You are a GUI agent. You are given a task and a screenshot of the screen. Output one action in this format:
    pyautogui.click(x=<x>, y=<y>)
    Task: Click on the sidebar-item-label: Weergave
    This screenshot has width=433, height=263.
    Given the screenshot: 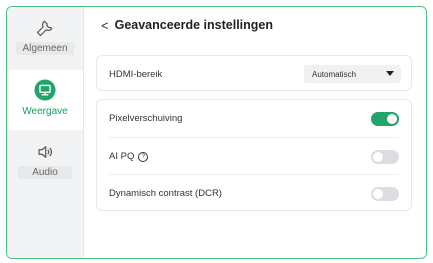 What is the action you would take?
    pyautogui.click(x=45, y=111)
    